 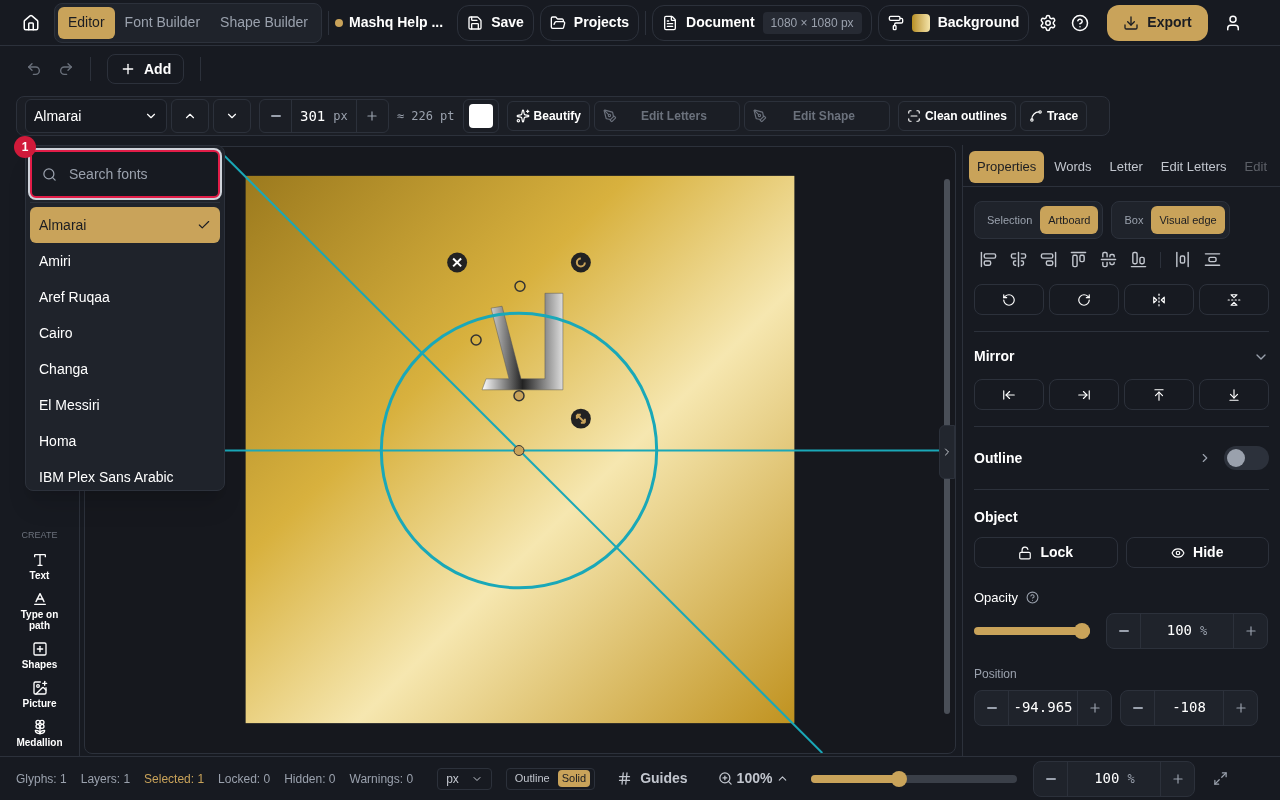 I want to click on search-field: Search fonts, so click(x=125, y=174).